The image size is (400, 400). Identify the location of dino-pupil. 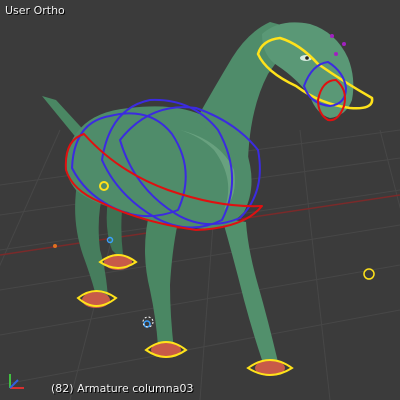
(307, 58).